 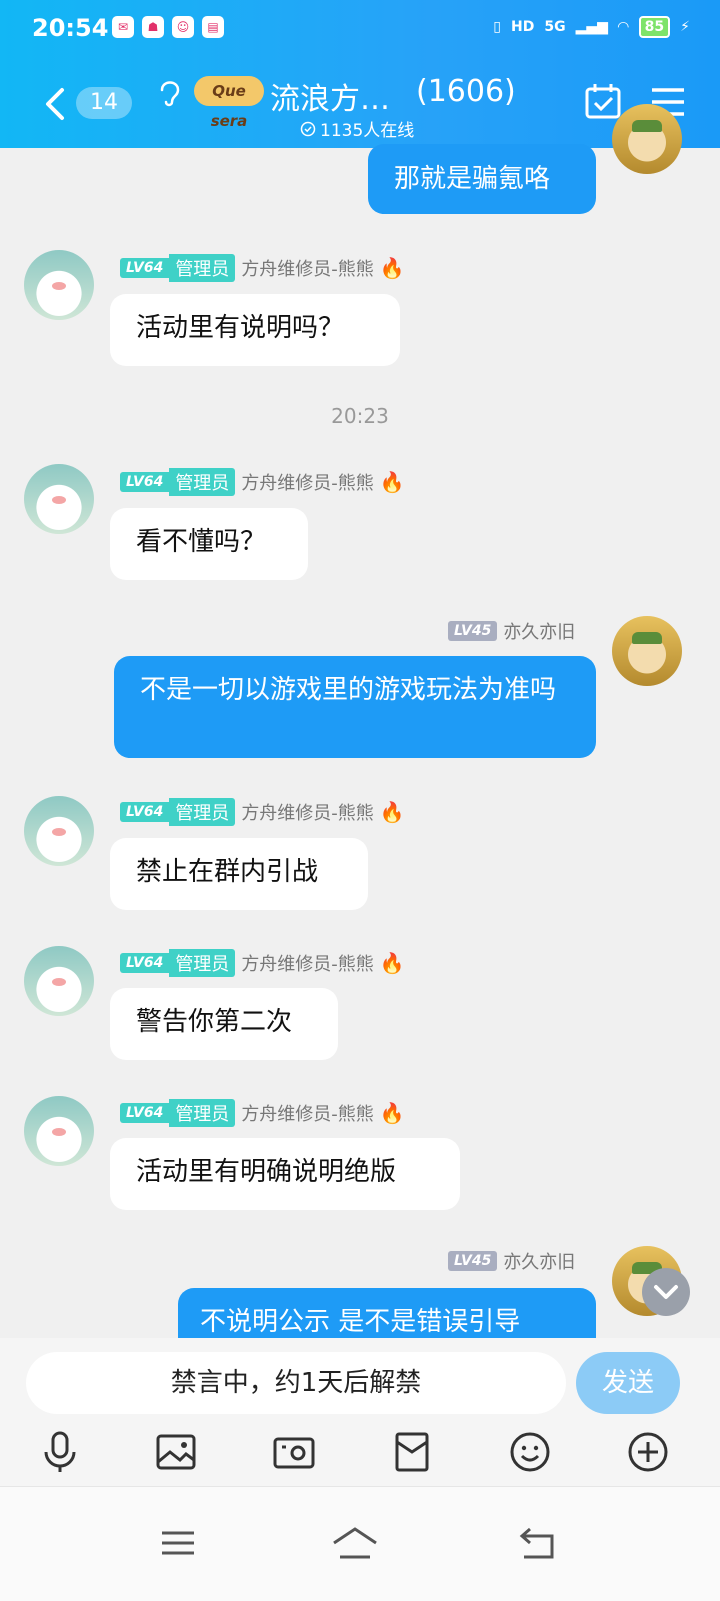 I want to click on home-icon, so click(x=355, y=1543).